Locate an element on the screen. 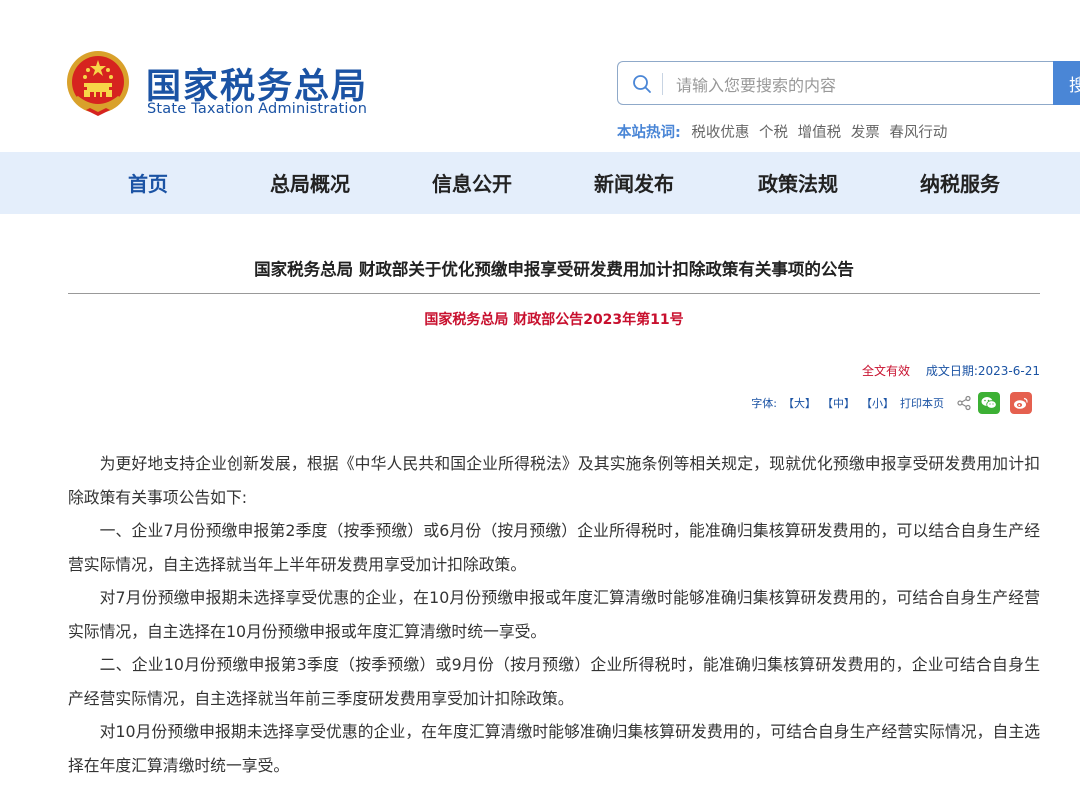 The width and height of the screenshot is (1080, 793). document-number: 国家税务总局 财政部公告2023年第11号 is located at coordinates (554, 320).